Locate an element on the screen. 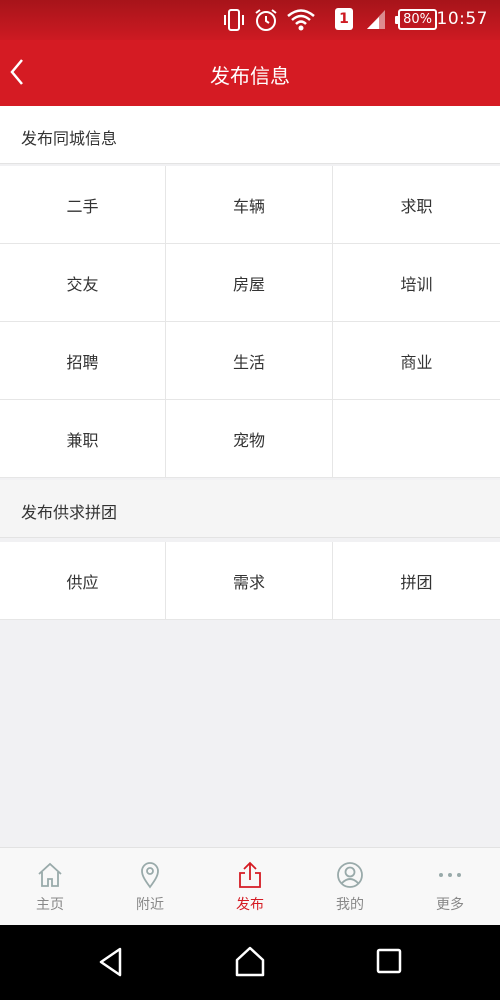 The image size is (500, 1000). category-demand: 需求 is located at coordinates (249, 581).